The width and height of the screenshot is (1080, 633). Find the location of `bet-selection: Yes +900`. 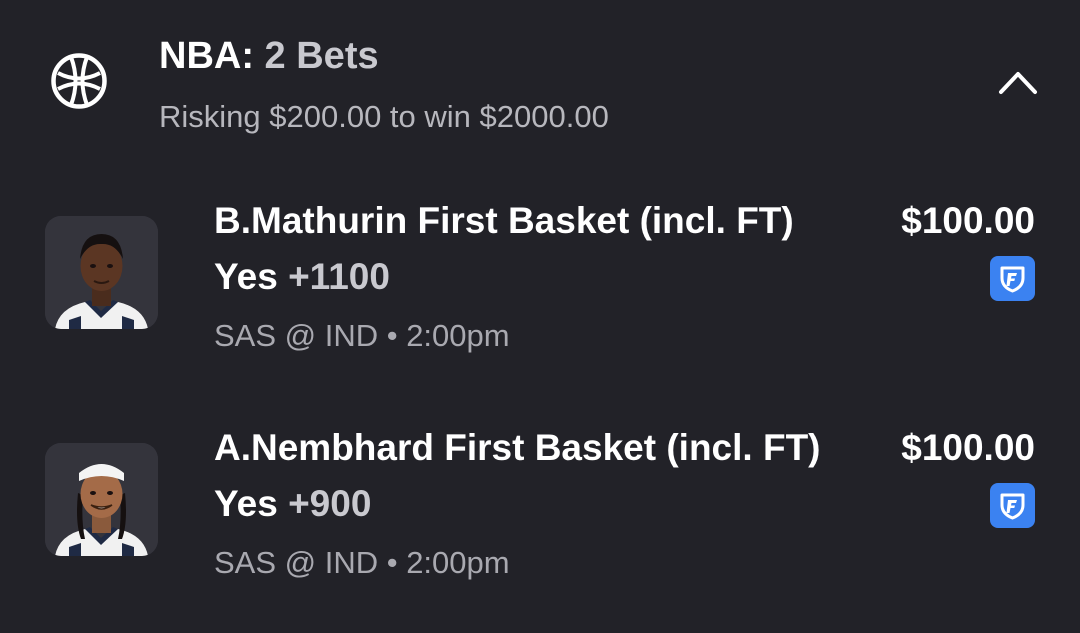

bet-selection: Yes +900 is located at coordinates (292, 504).